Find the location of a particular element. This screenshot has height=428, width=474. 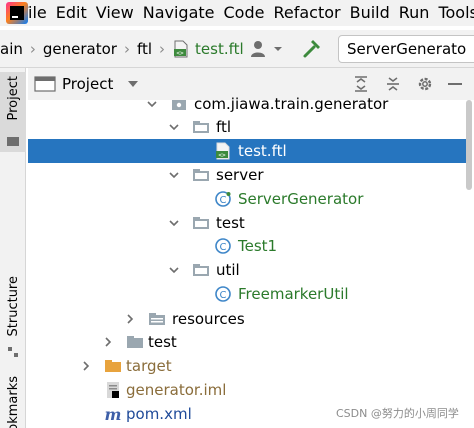

tree-label-server-generator: ServerGenerator is located at coordinates (301, 198).